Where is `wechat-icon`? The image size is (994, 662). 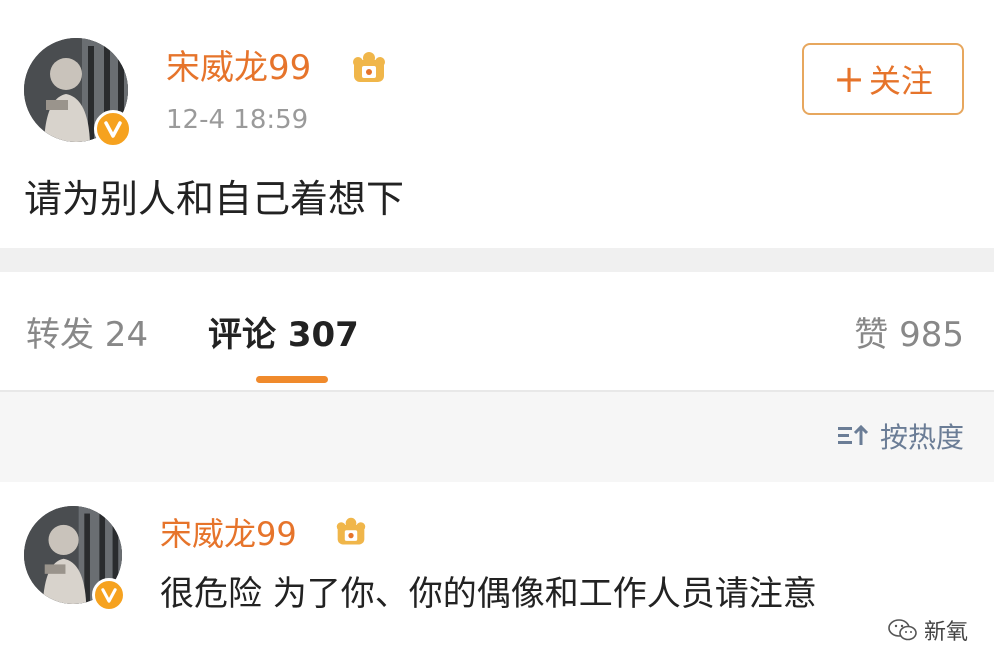 wechat-icon is located at coordinates (902, 630).